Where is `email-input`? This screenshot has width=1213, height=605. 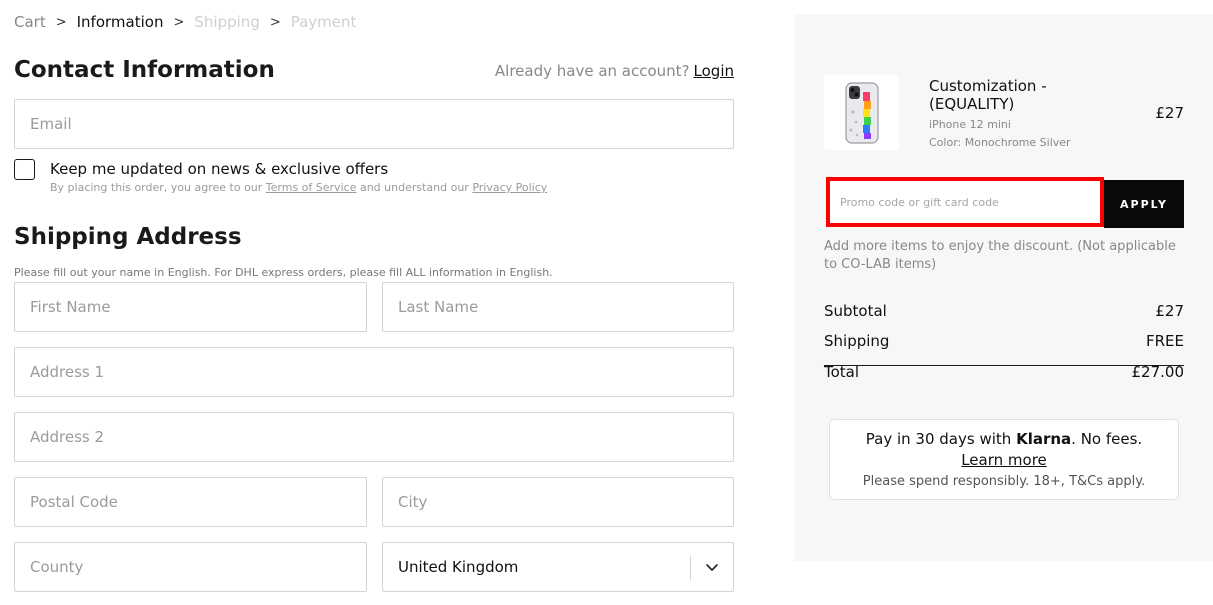
email-input is located at coordinates (374, 124).